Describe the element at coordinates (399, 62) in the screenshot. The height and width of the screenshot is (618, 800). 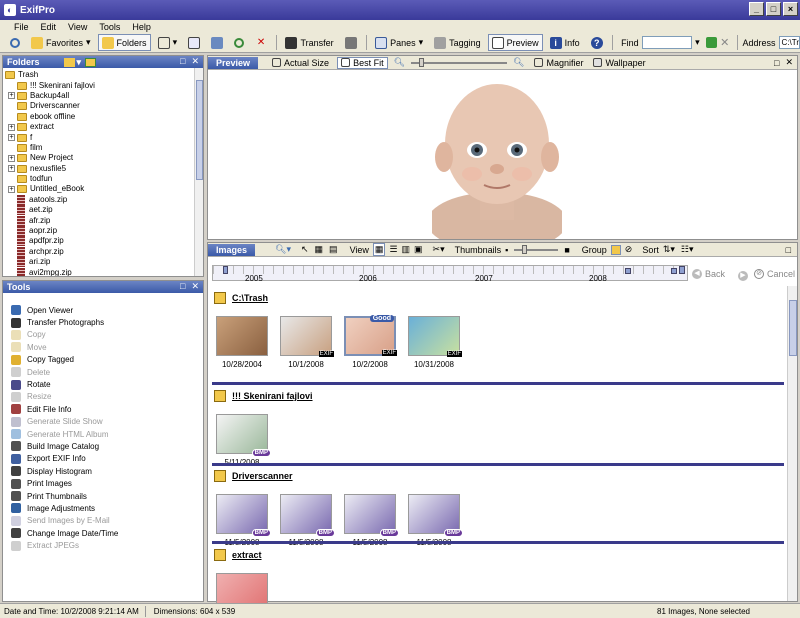
I see `zoom-out-icon: 🔍︎` at that location.